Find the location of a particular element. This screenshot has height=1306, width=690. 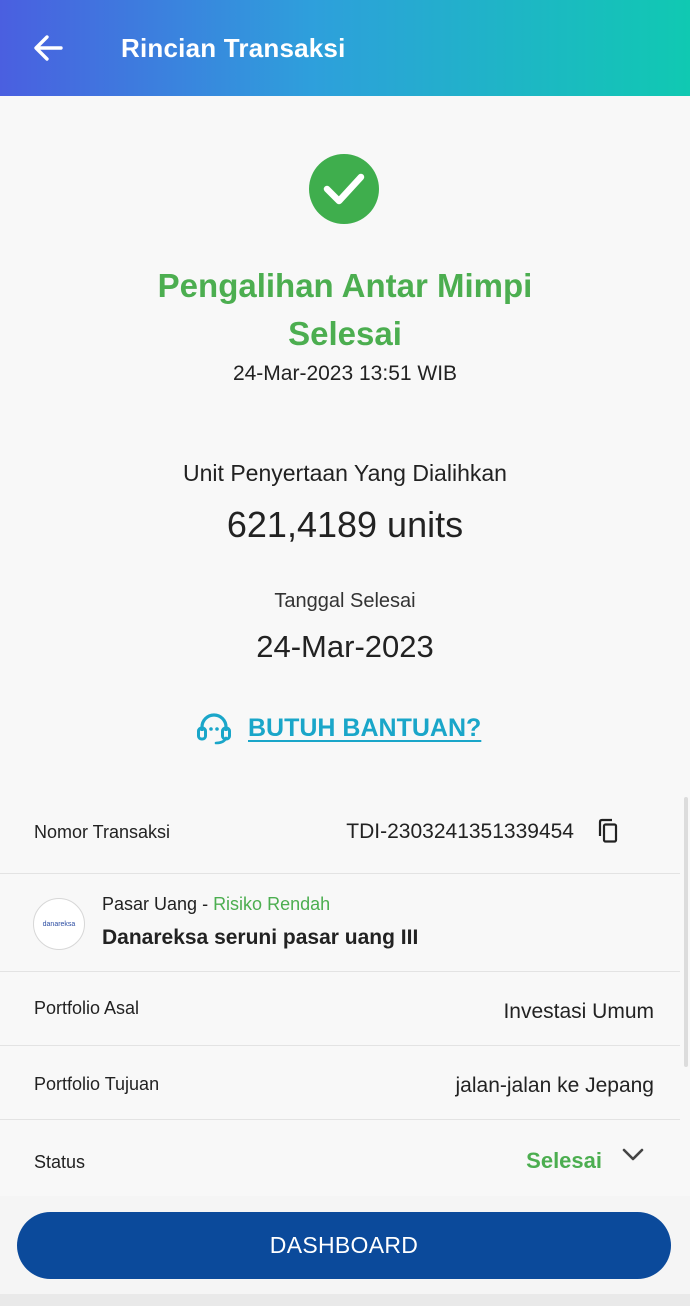

copy-button is located at coordinates (610, 833).